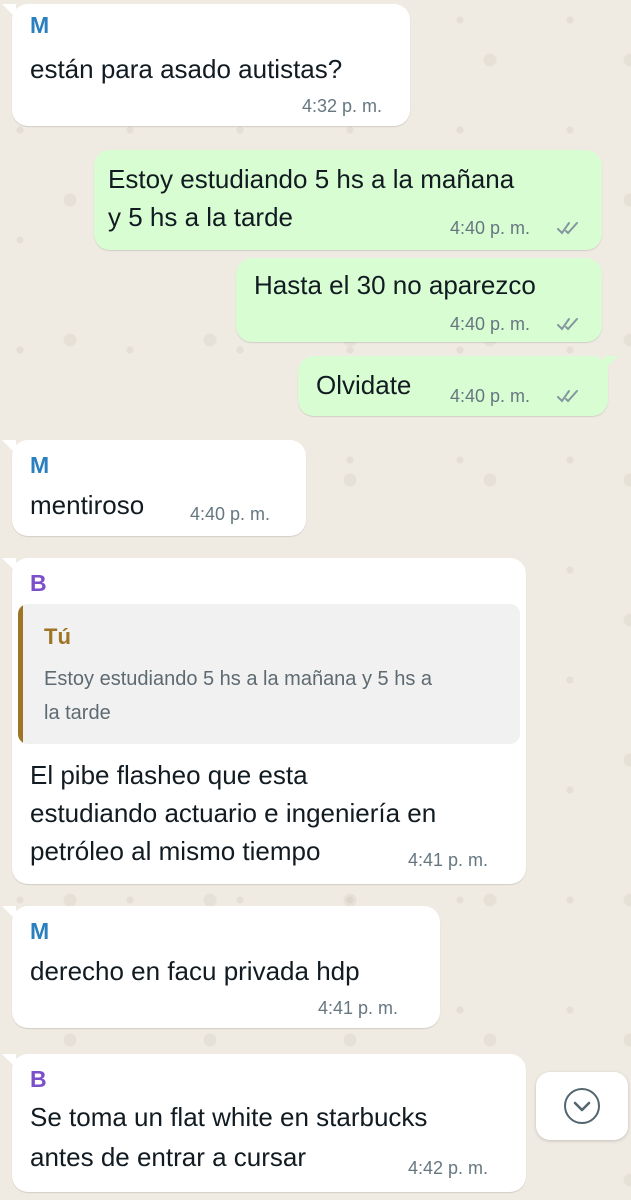  Describe the element at coordinates (87, 505) in the screenshot. I see `message-text: mentiroso` at that location.